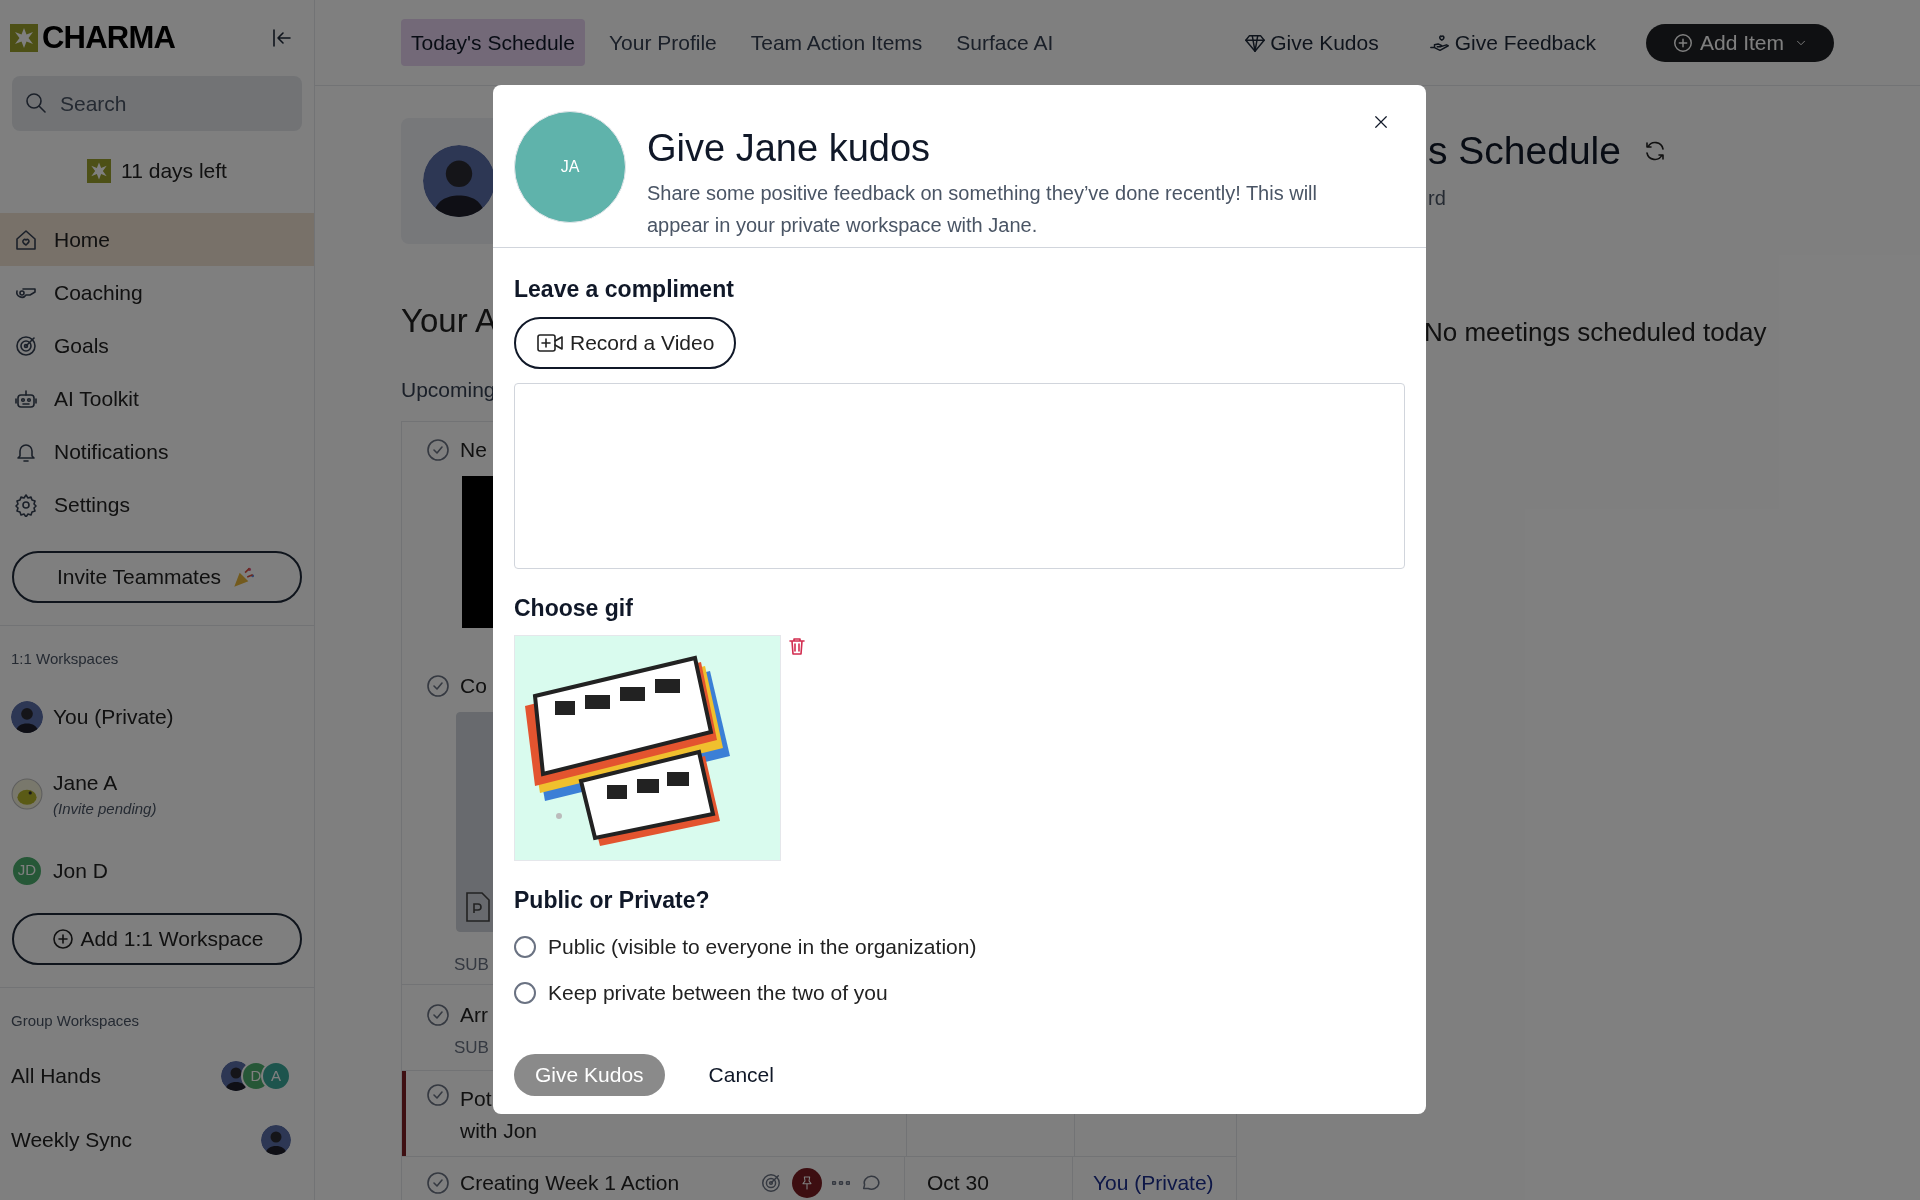 This screenshot has height=1200, width=1920. Describe the element at coordinates (959, 992) in the screenshot. I see `radio-option: Keep private between the two of you` at that location.